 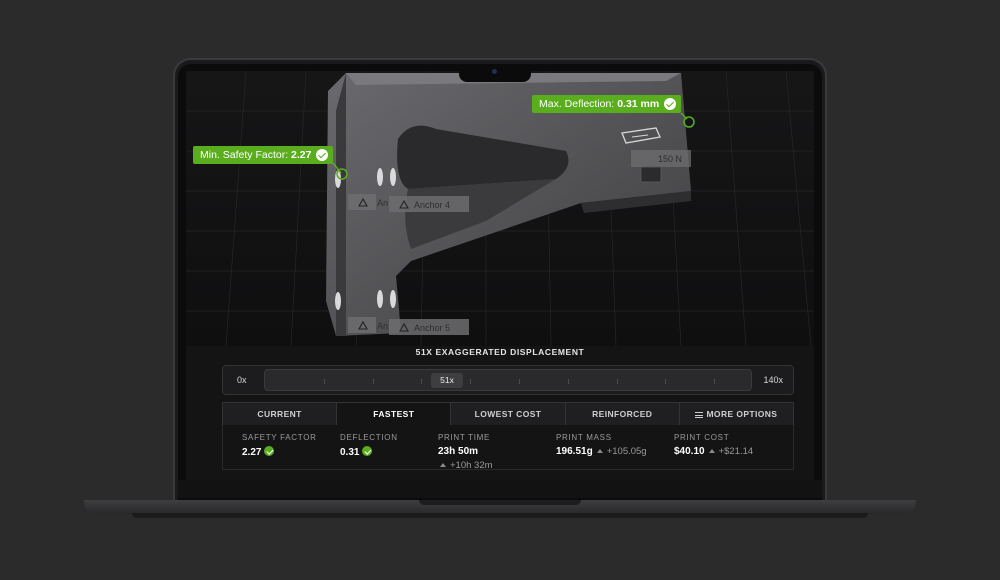 I want to click on stat-print-cost: PRINT COST $40.10 +$21.14, so click(x=713, y=445).